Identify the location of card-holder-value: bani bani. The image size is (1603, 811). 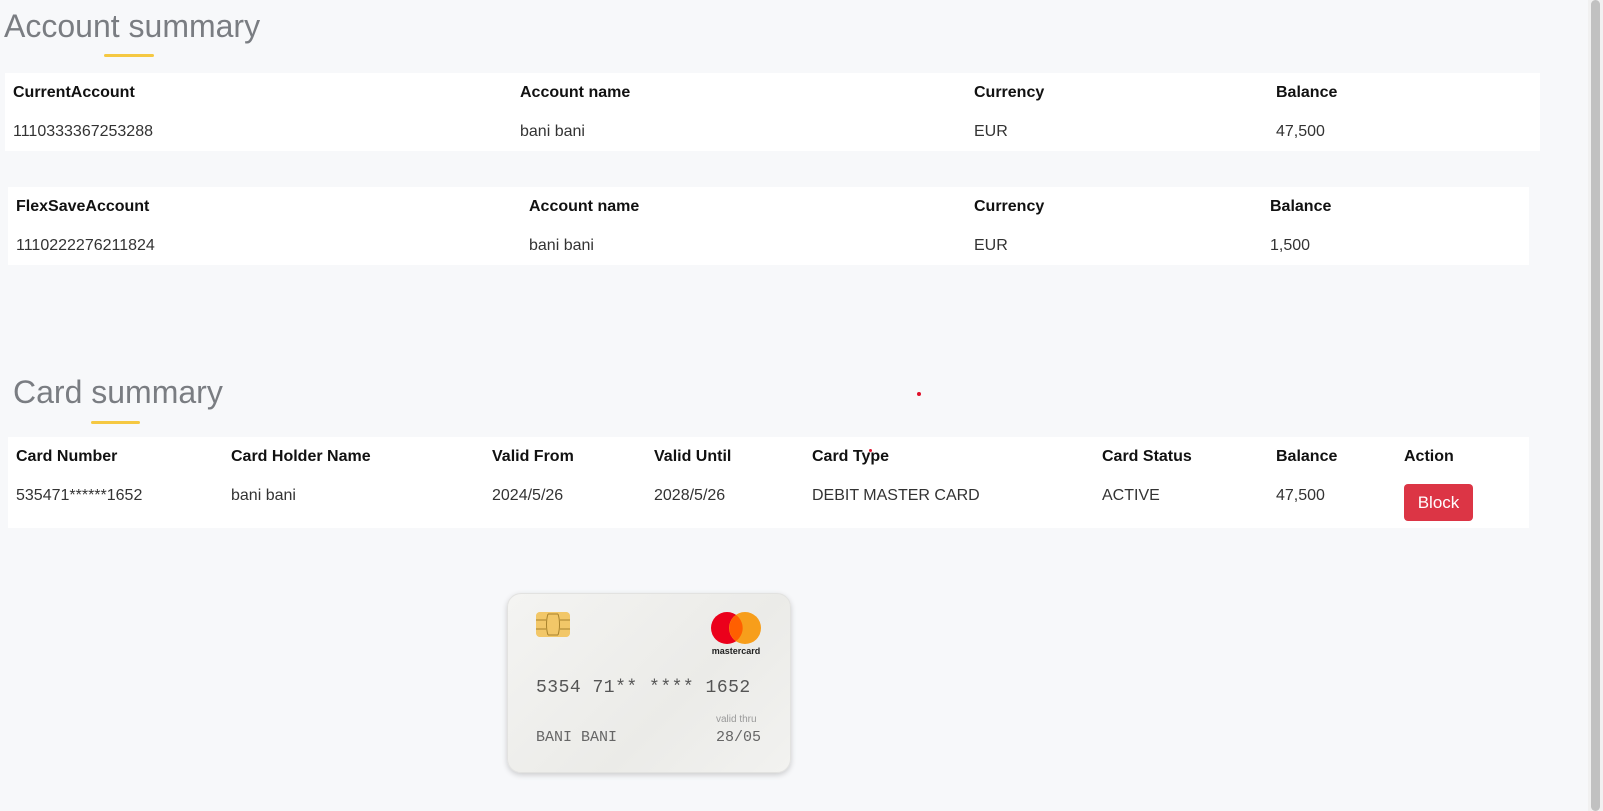
(263, 495).